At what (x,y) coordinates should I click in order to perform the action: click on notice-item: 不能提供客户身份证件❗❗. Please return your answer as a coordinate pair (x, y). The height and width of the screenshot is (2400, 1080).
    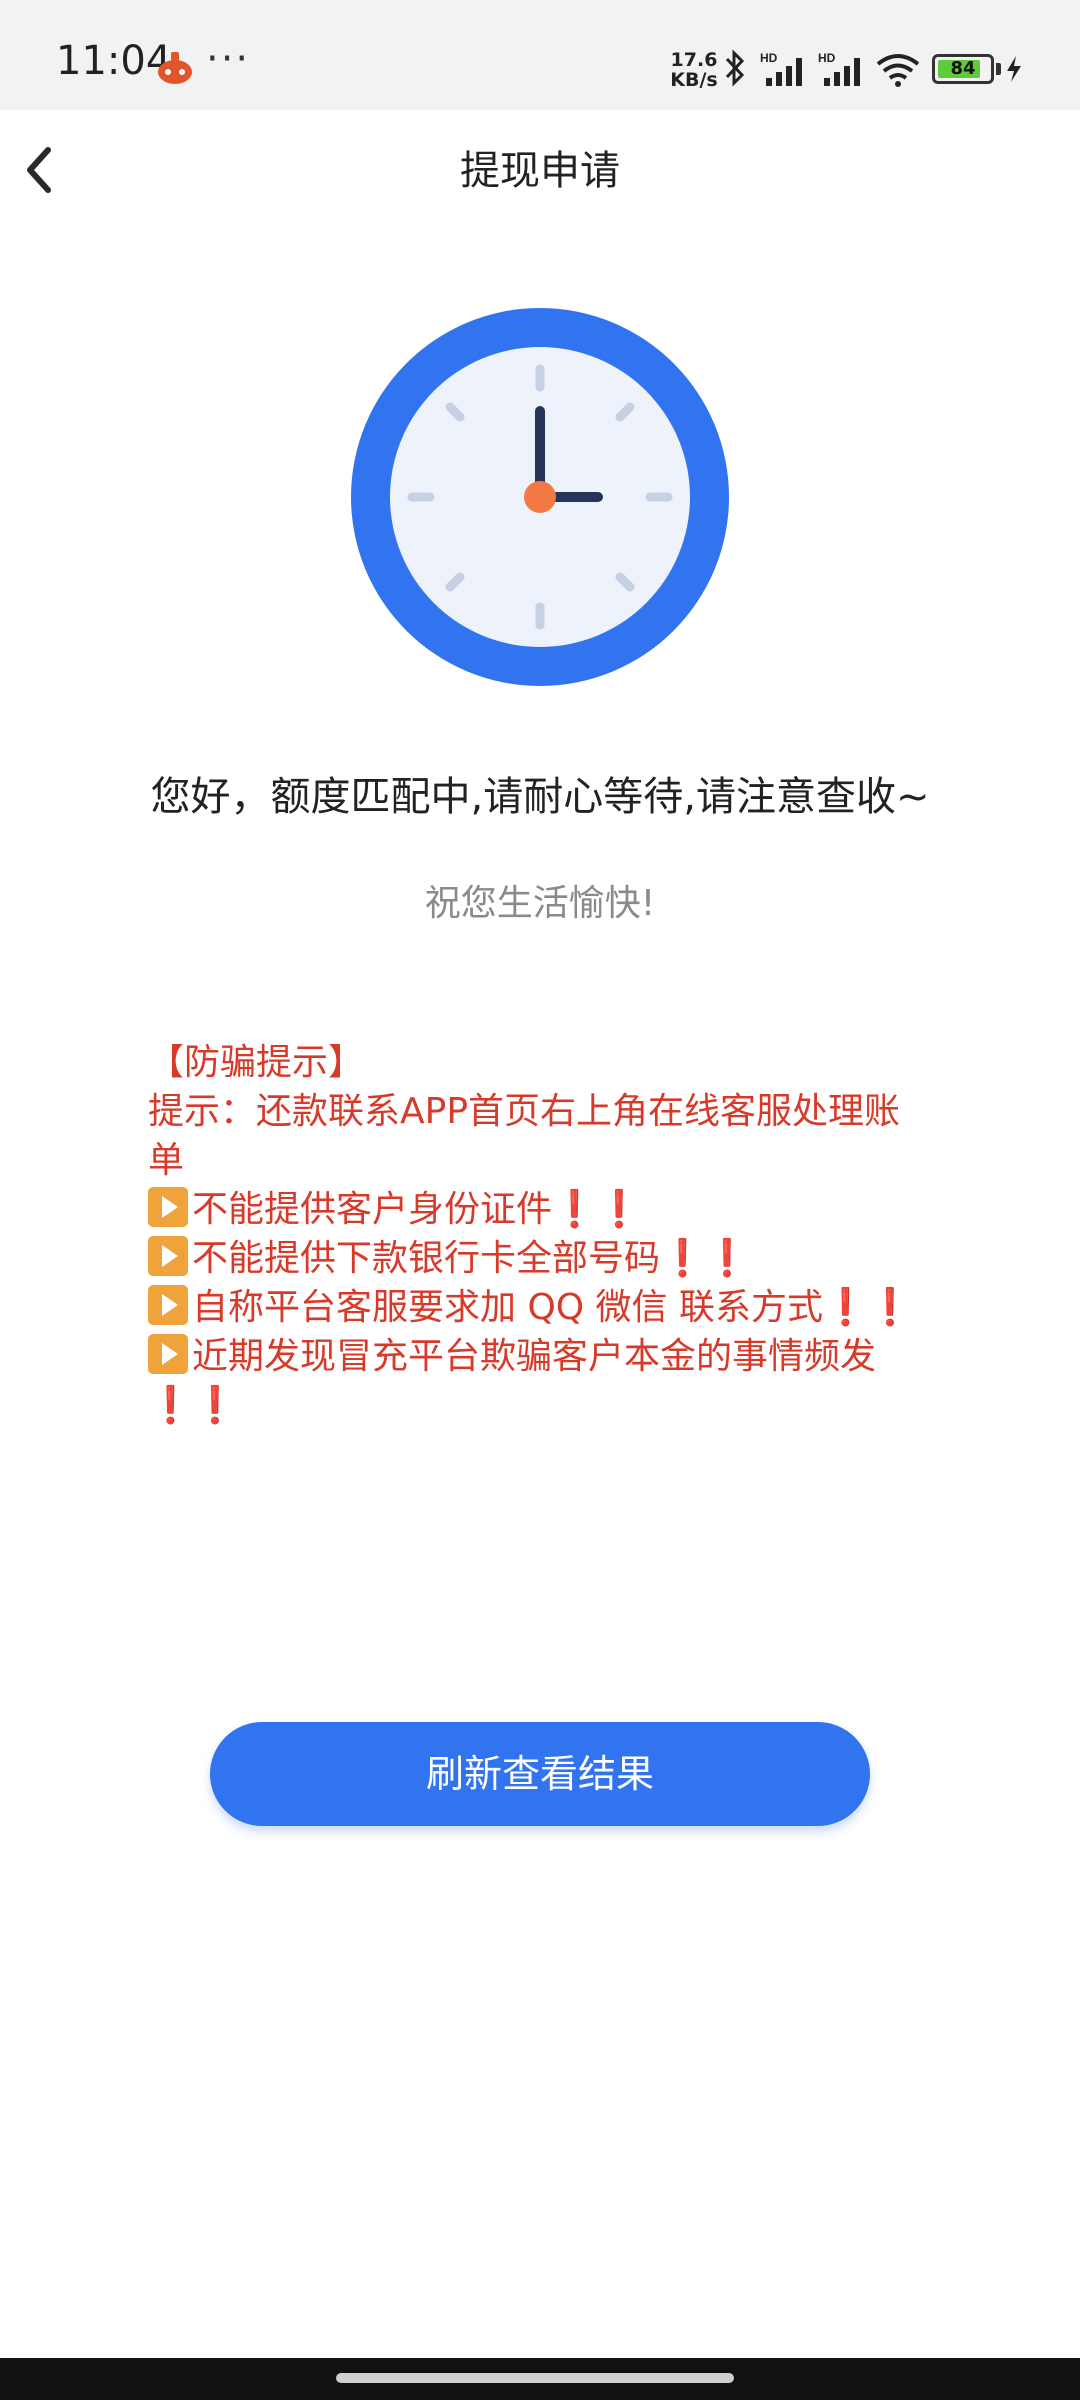
    Looking at the image, I should click on (538, 1209).